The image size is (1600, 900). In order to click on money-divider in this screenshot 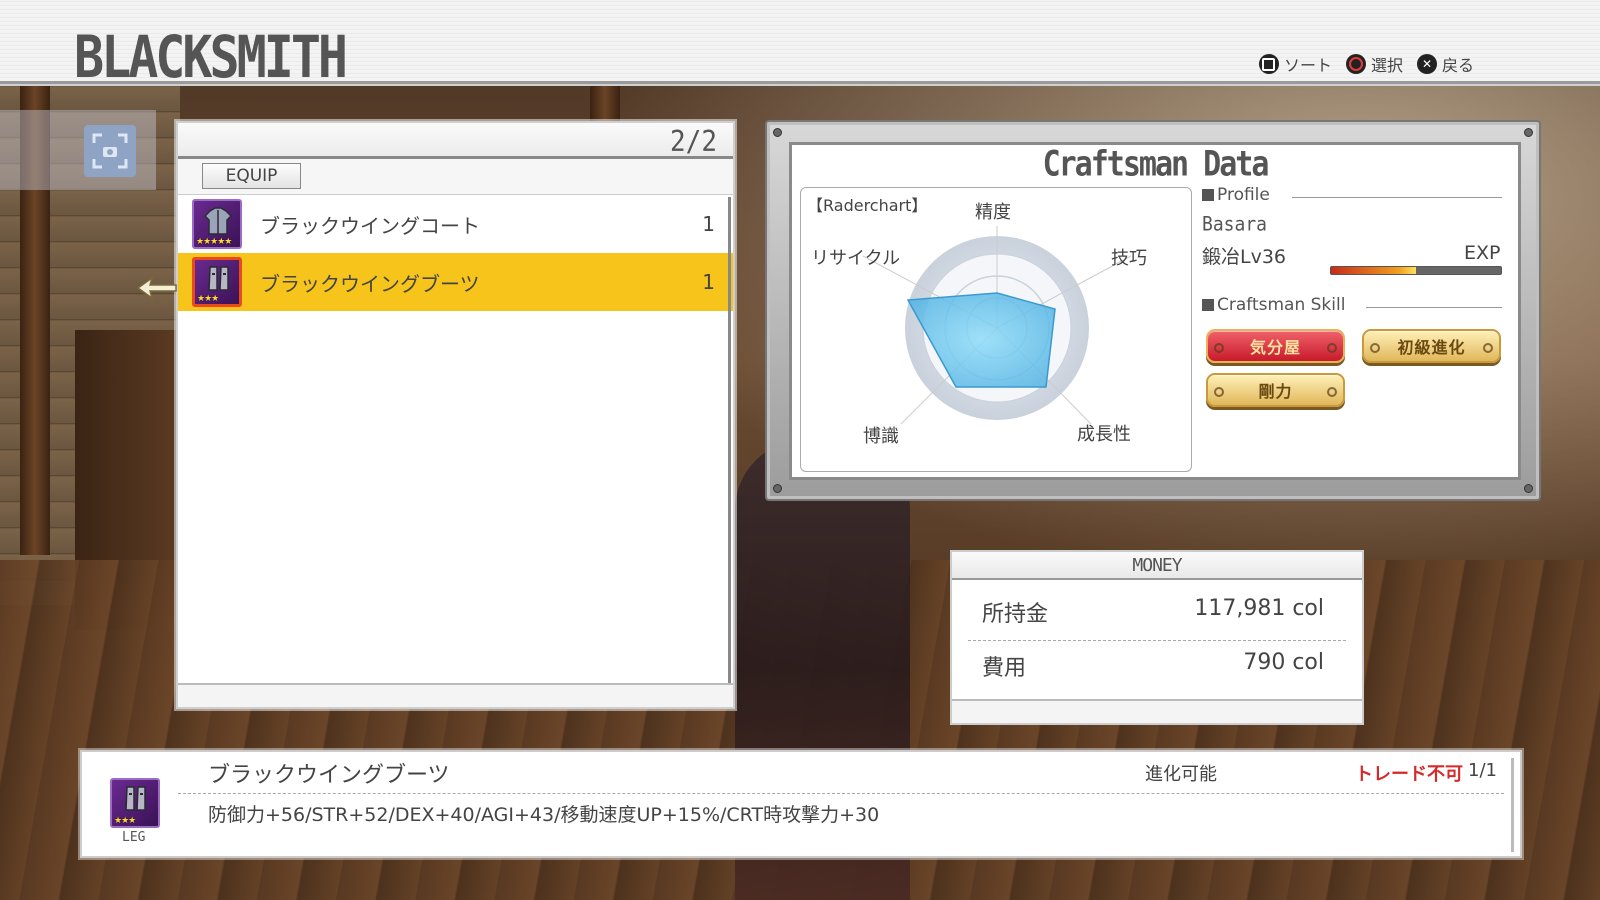, I will do `click(1157, 640)`.